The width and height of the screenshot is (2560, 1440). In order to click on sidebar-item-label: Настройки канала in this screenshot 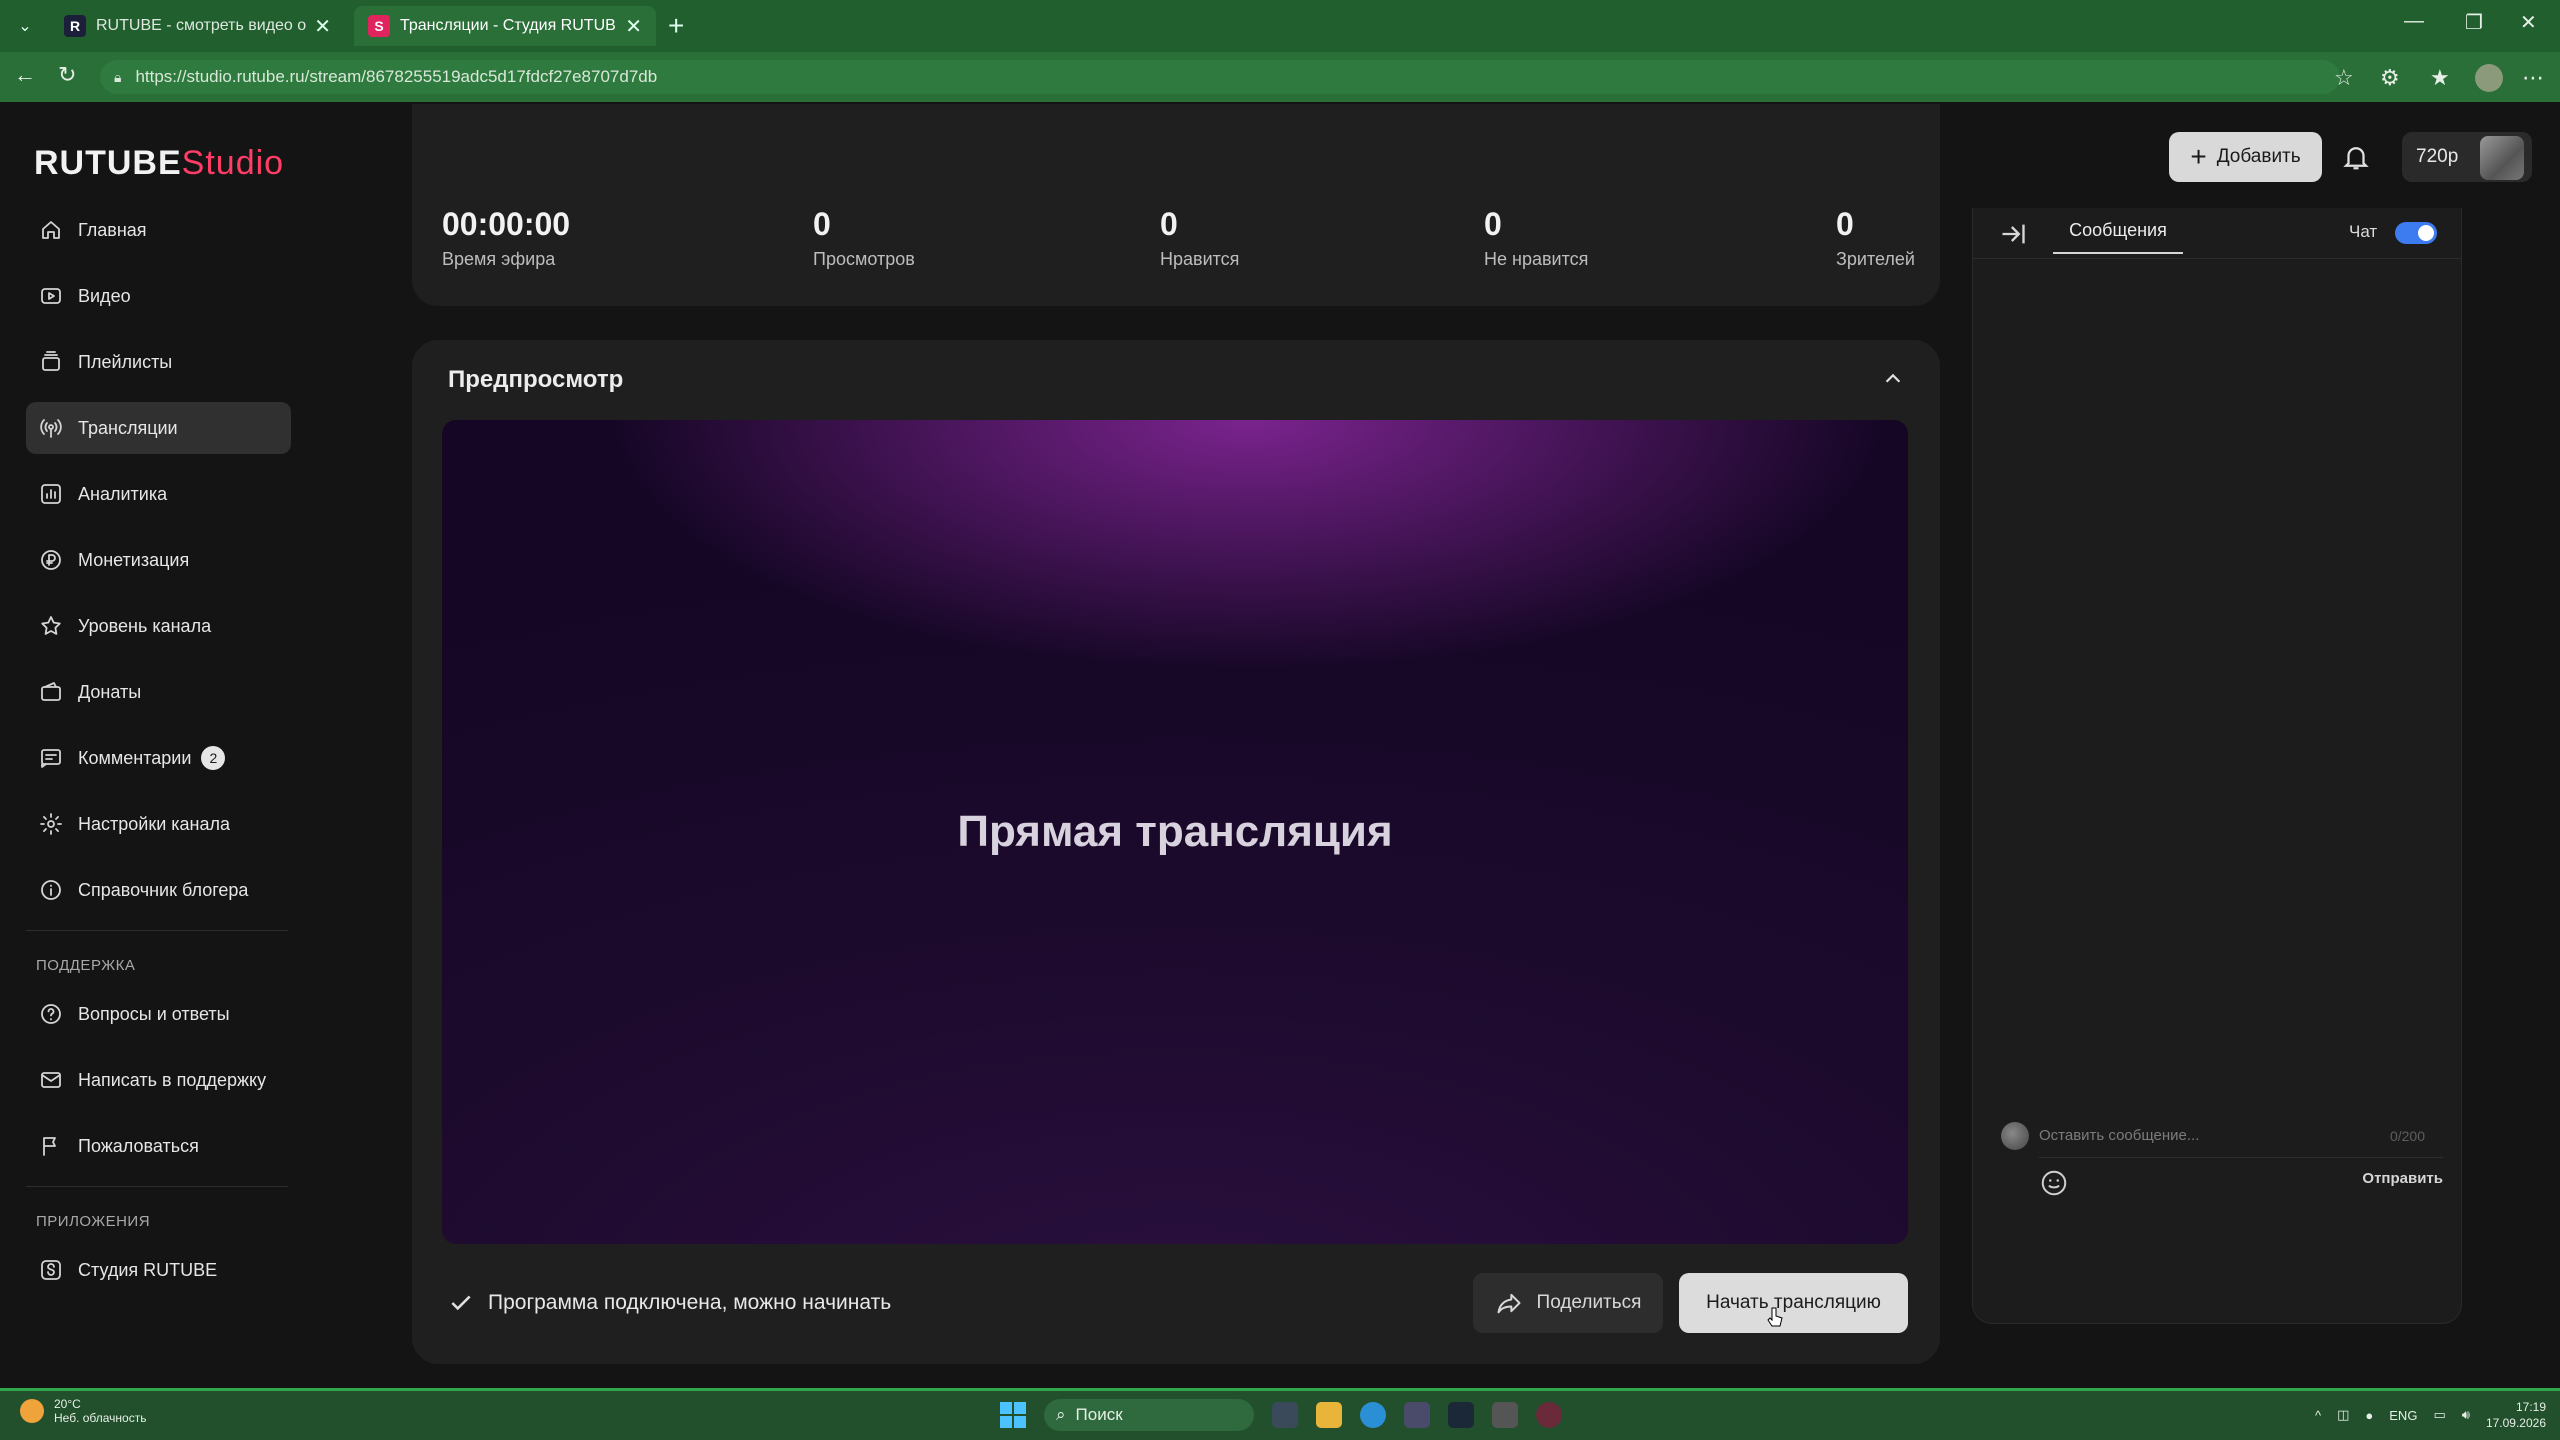, I will do `click(154, 823)`.